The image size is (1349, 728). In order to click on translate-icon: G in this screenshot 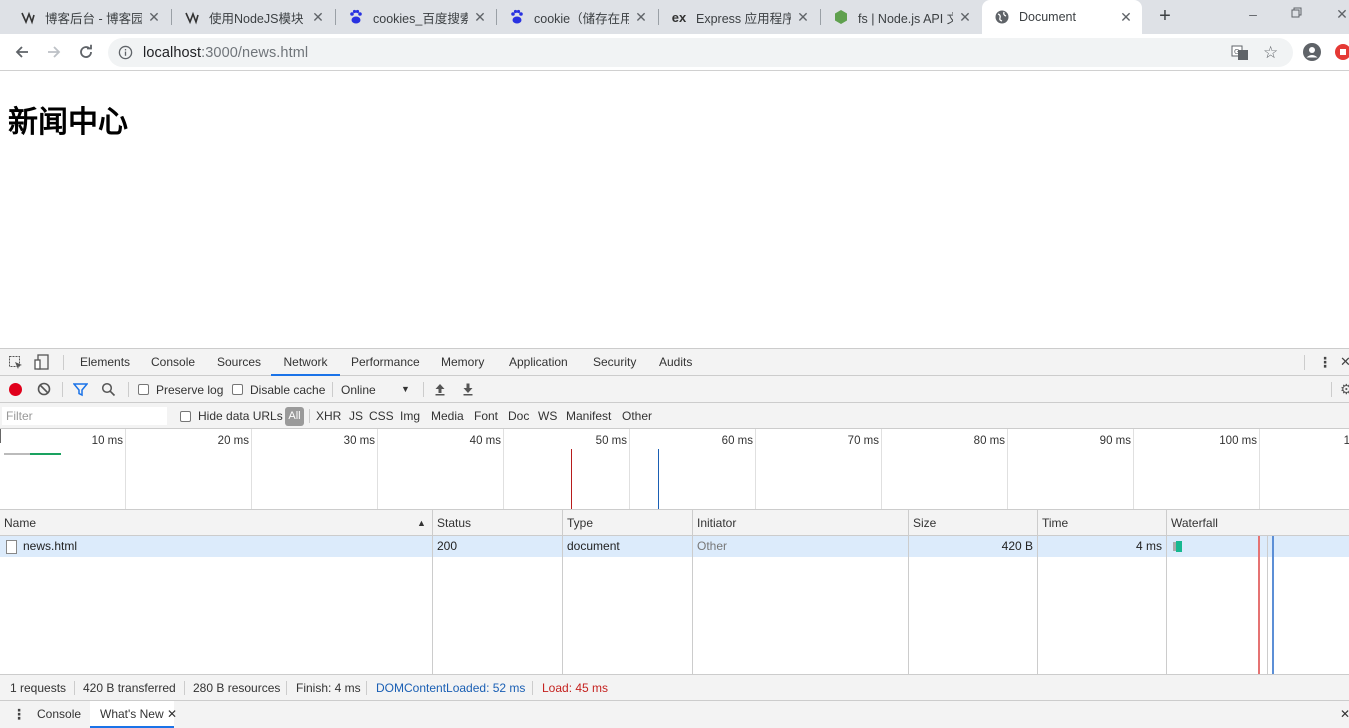, I will do `click(1240, 53)`.